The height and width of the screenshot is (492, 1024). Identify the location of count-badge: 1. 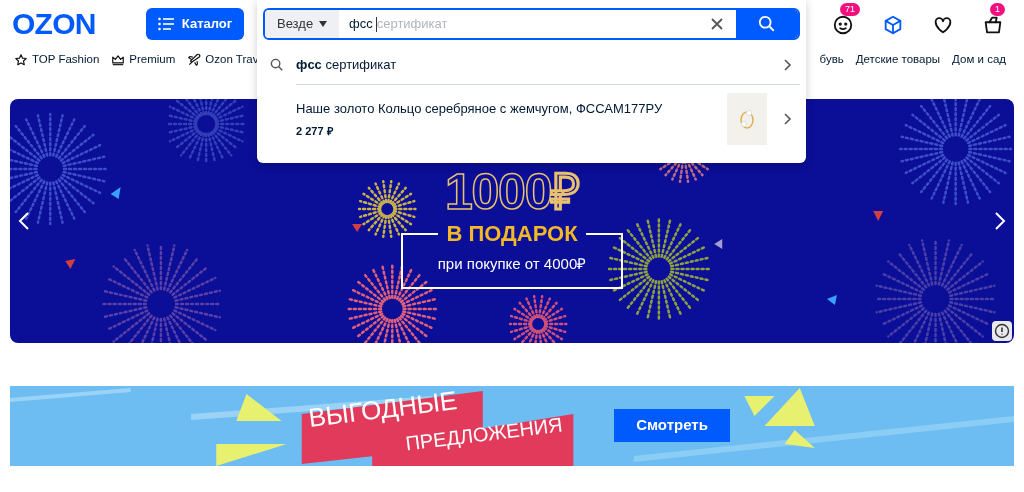
(997, 9).